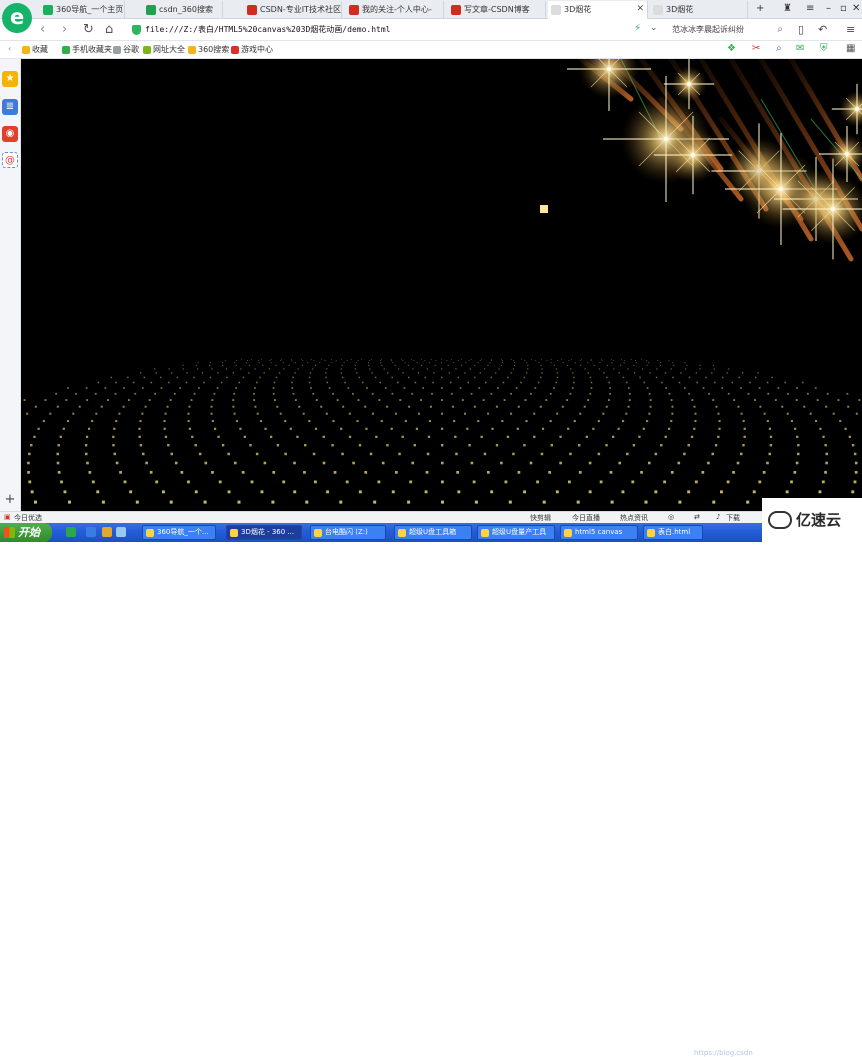 This screenshot has width=862, height=1057. Describe the element at coordinates (10, 134) in the screenshot. I see `weibo-icon: ◉` at that location.